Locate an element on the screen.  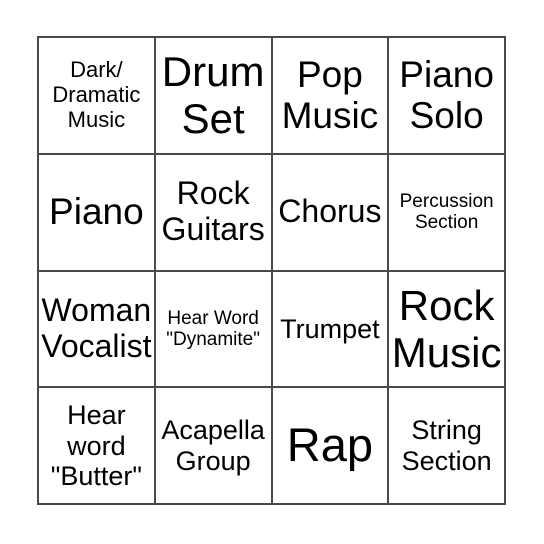
bingo-cell-hear-word-butter: Hear word "Butter" is located at coordinates (97, 446).